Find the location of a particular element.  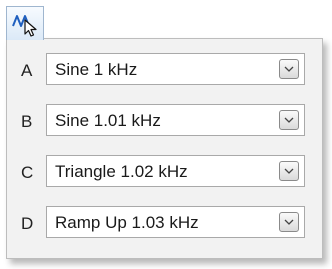

waveform-select: Sine 1.01 kHz is located at coordinates (175, 120).